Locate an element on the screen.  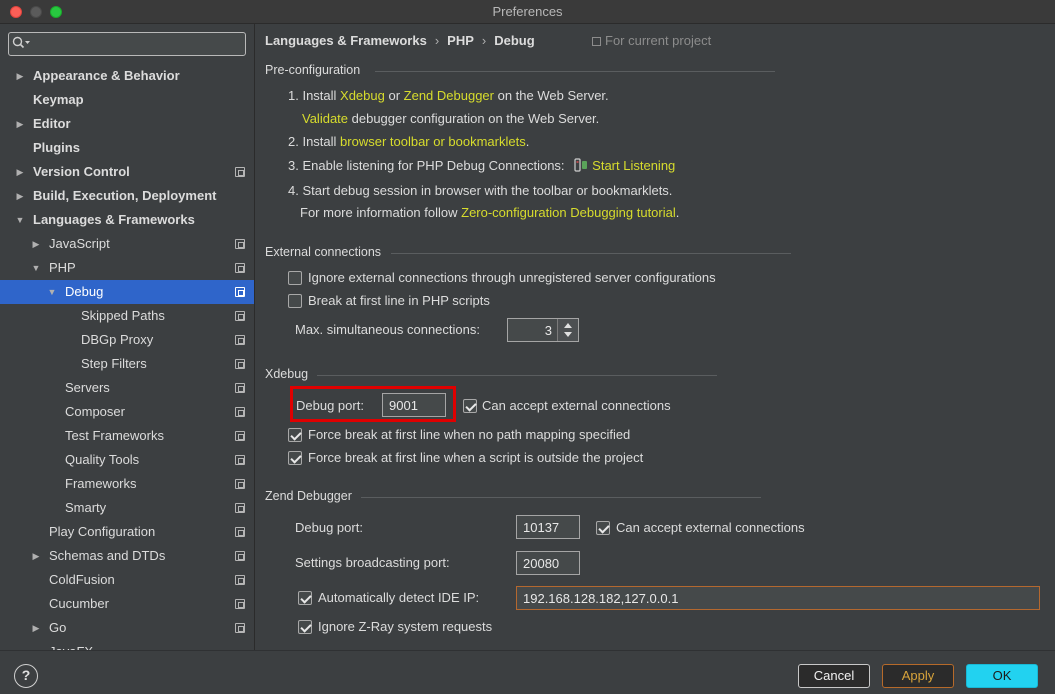
break-first-line-label: Break at first line in PHP scripts is located at coordinates (399, 300).